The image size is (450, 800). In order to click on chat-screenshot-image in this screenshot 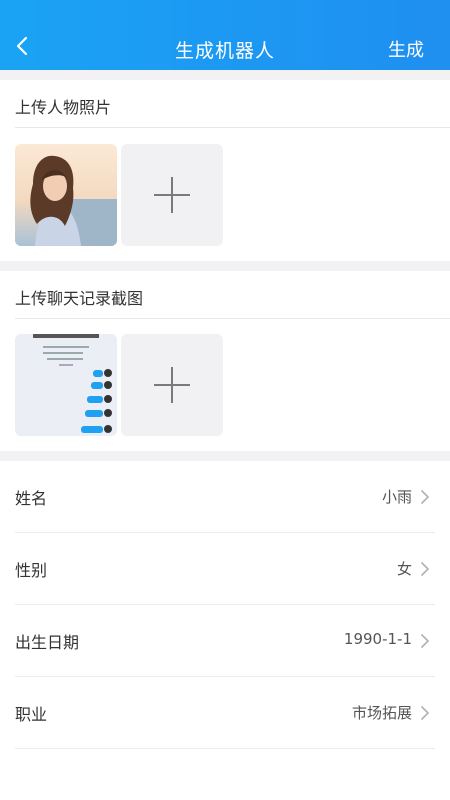, I will do `click(66, 385)`.